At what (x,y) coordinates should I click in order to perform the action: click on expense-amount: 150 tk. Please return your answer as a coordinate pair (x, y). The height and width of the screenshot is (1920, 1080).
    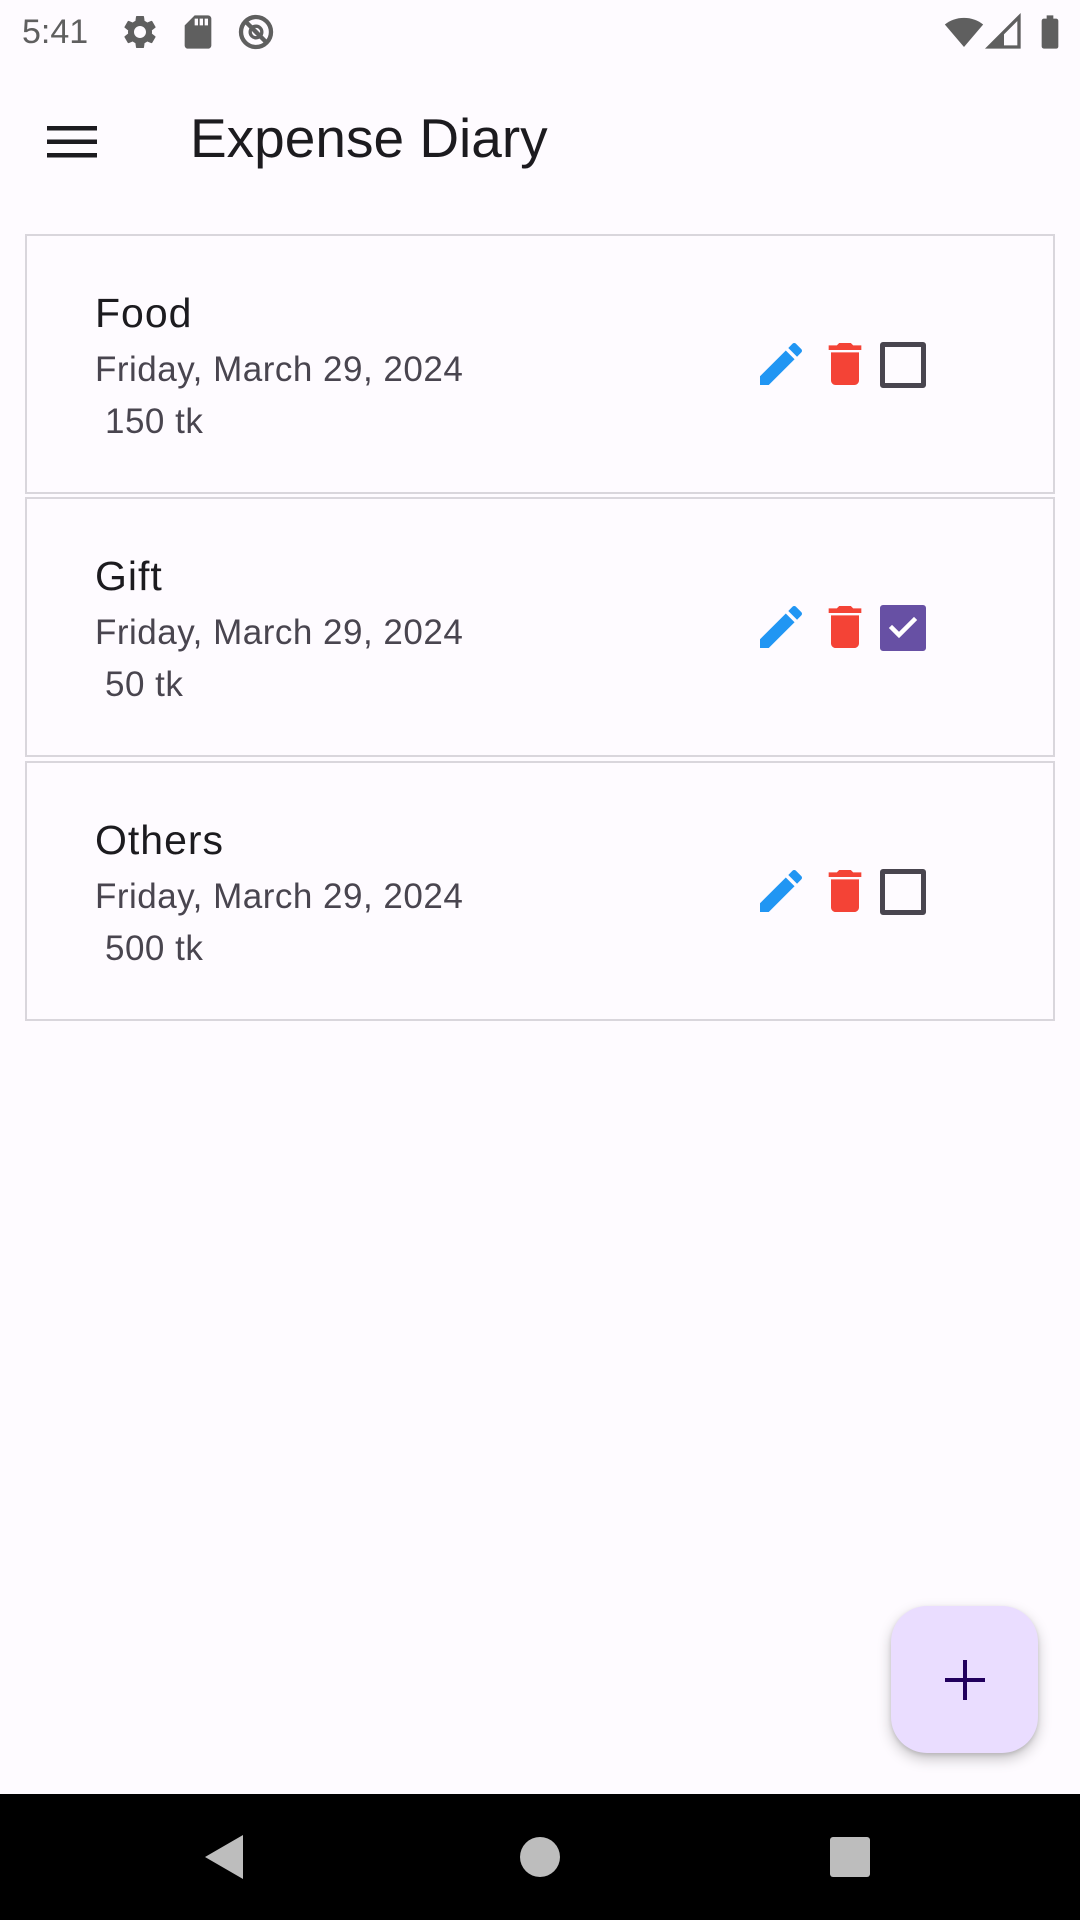
    Looking at the image, I should click on (154, 421).